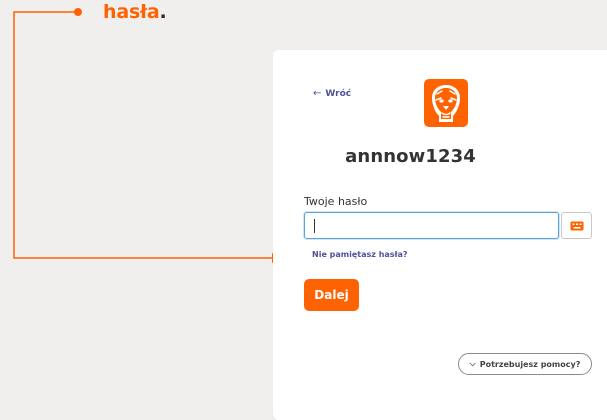  Describe the element at coordinates (530, 364) in the screenshot. I see `help-label: Potrzebujesz pomocy?` at that location.